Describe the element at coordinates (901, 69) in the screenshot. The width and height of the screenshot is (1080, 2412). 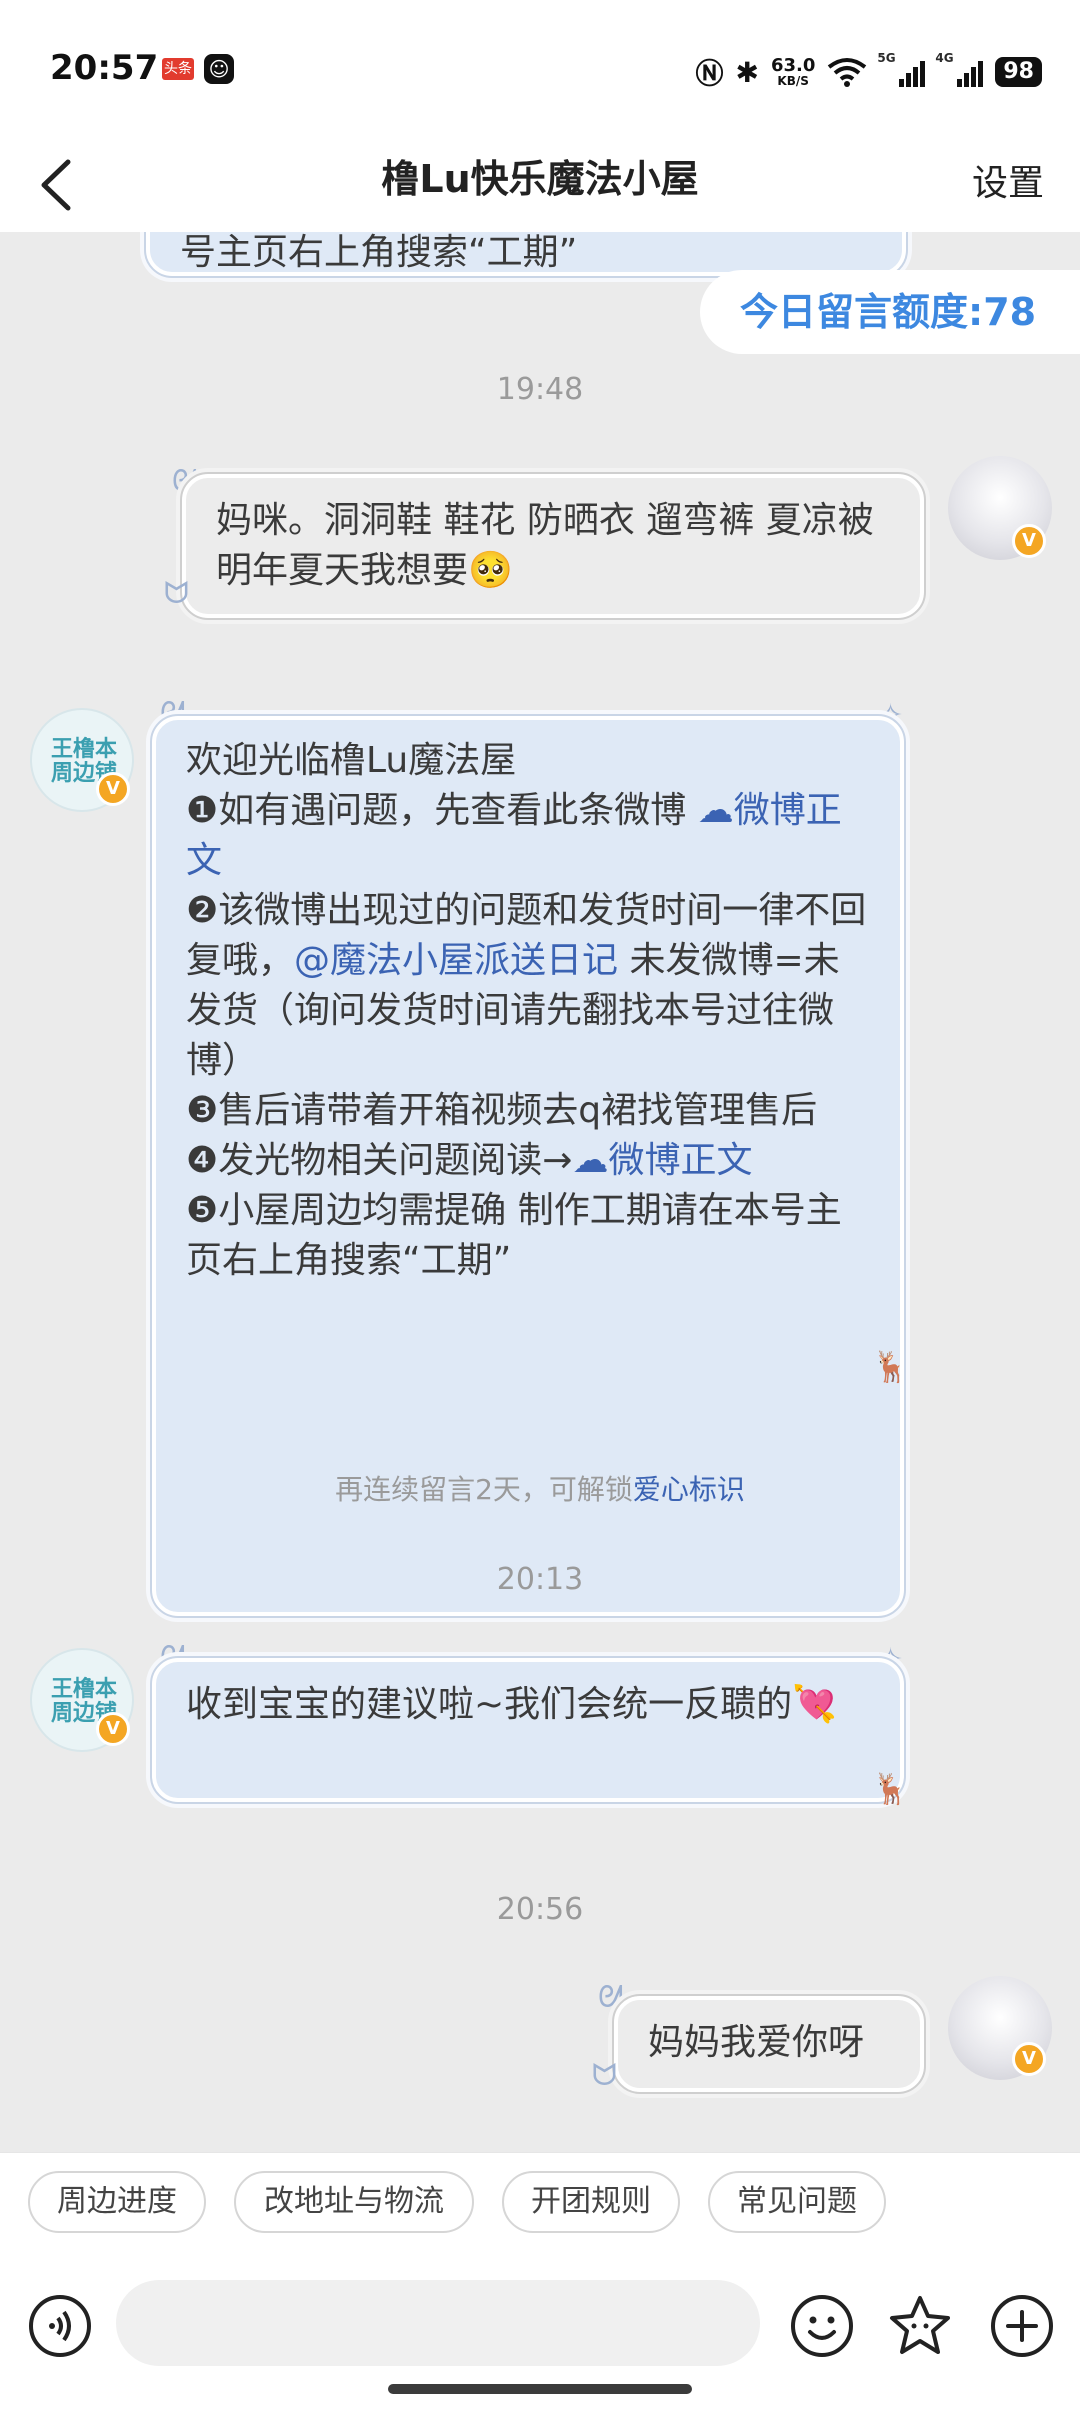
I see `signal-5g-icon: 5G` at that location.